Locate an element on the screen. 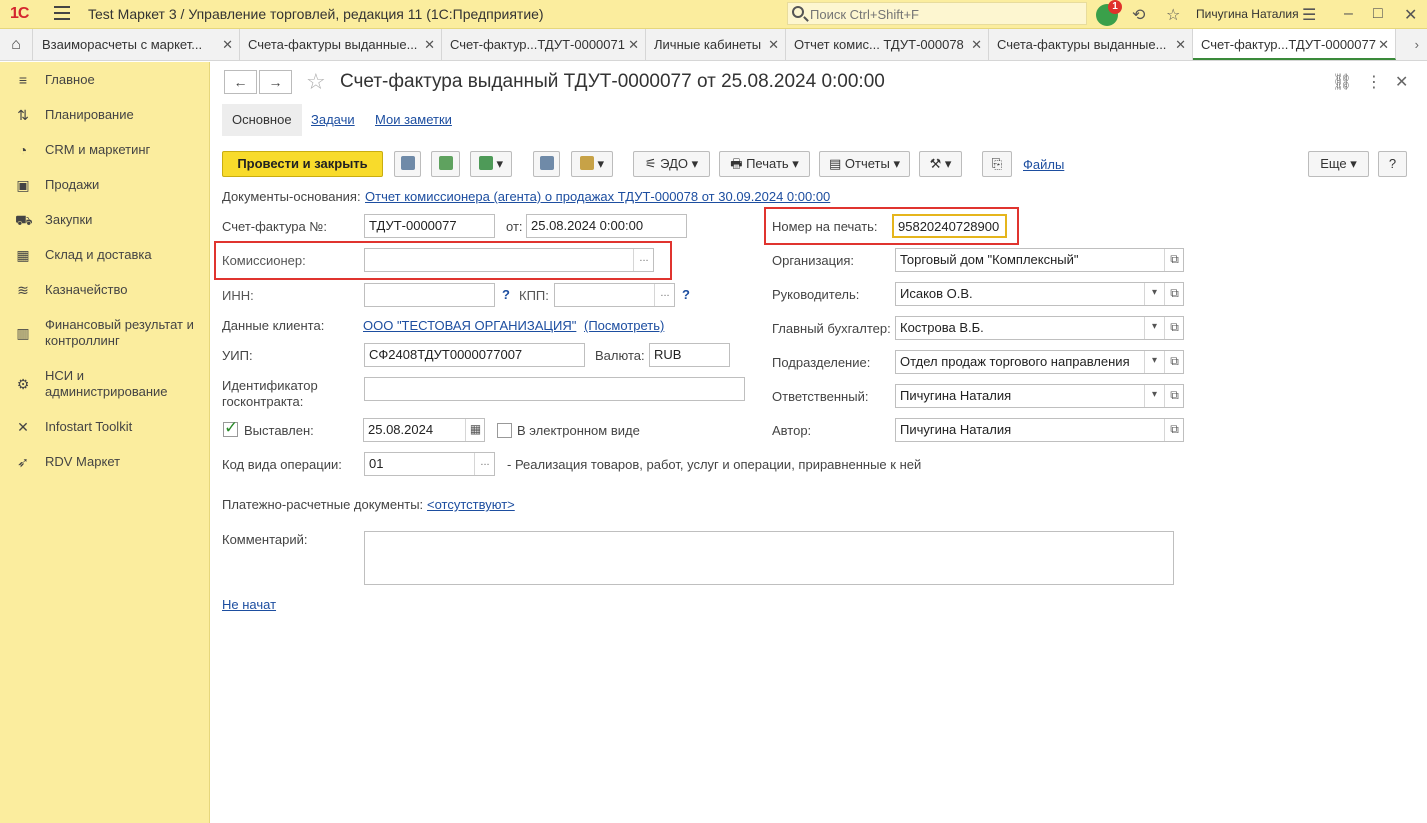 Image resolution: width=1427 pixels, height=823 pixels. tab-label: Счет-фактур...ТДУТ-0000071 is located at coordinates (537, 44).